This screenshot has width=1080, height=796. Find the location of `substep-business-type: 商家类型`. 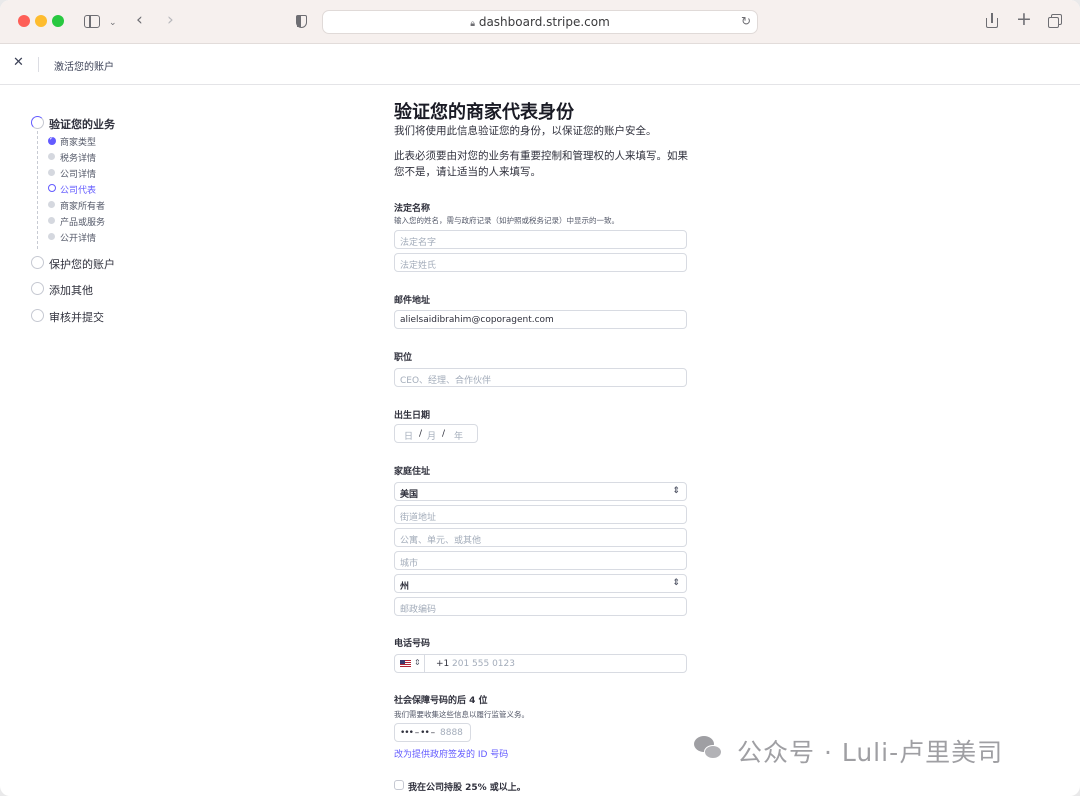

substep-business-type: 商家类型 is located at coordinates (78, 141).